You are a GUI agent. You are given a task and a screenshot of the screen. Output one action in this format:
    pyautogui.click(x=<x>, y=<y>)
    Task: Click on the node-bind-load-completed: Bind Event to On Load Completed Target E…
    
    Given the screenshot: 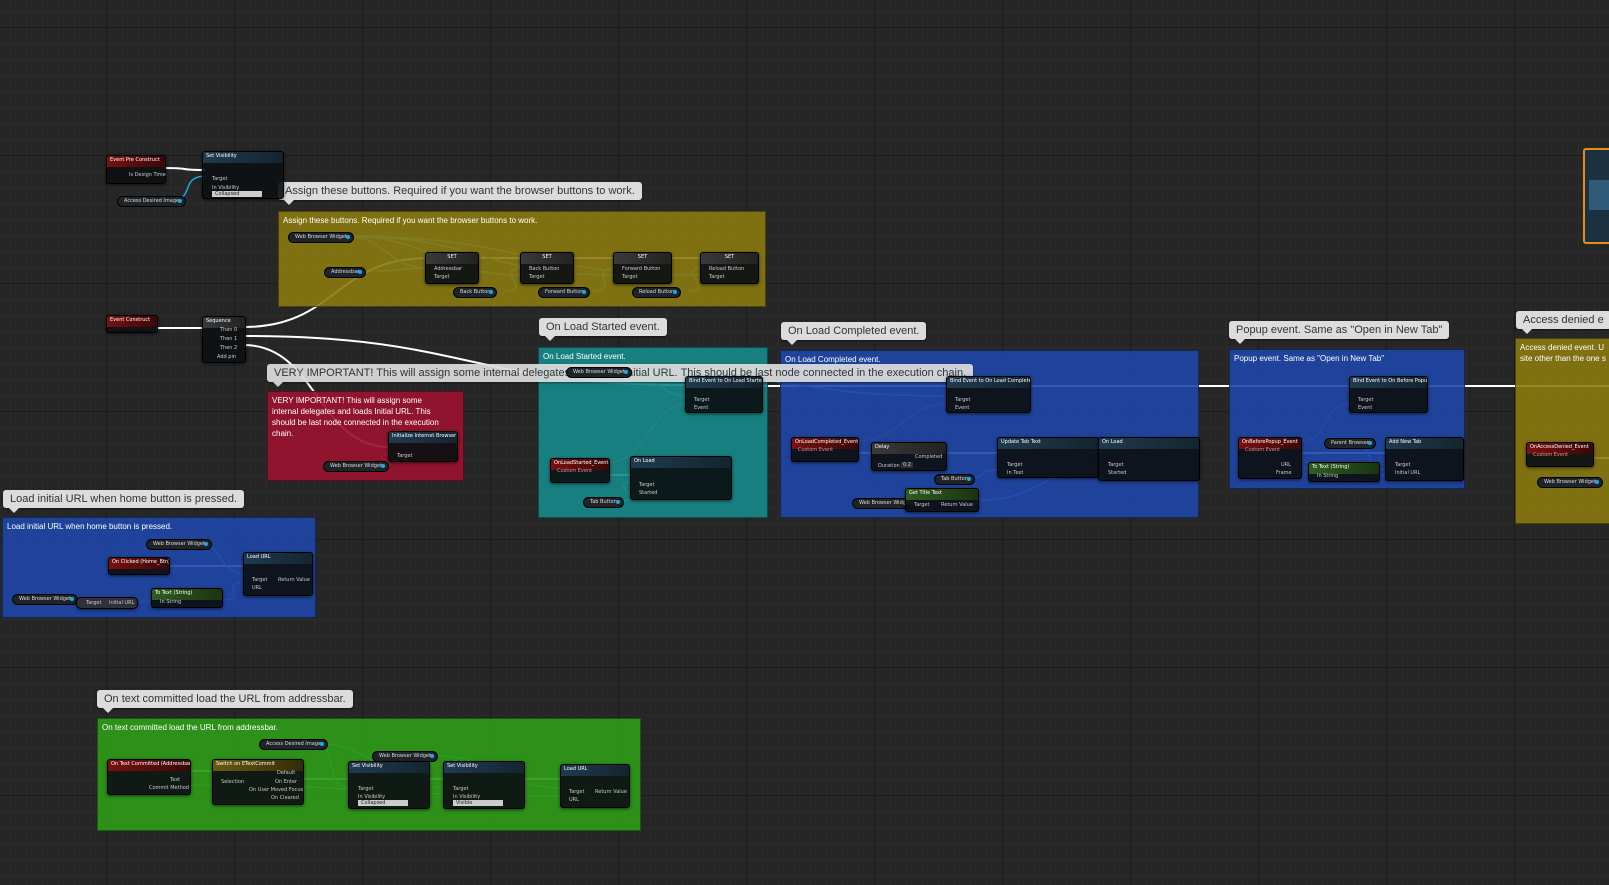 What is the action you would take?
    pyautogui.click(x=988, y=394)
    